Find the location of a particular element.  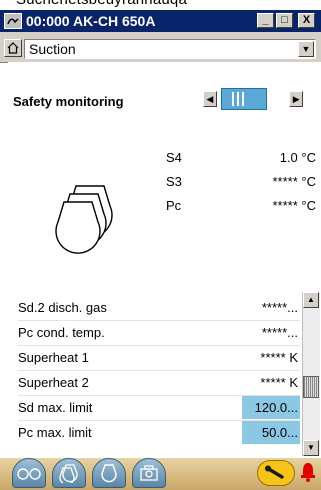

parameter-name: Sd.2 disch. gas is located at coordinates (62, 307).